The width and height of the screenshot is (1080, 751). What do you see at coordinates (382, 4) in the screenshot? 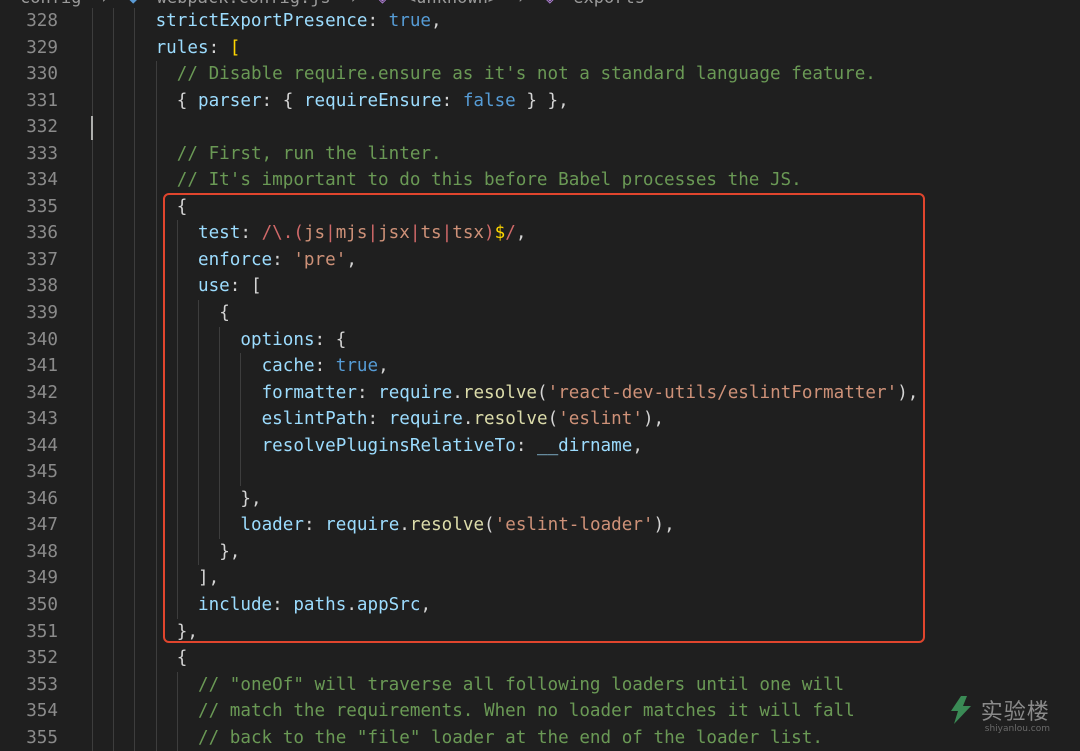
I see `symbol-icon: ◈` at bounding box center [382, 4].